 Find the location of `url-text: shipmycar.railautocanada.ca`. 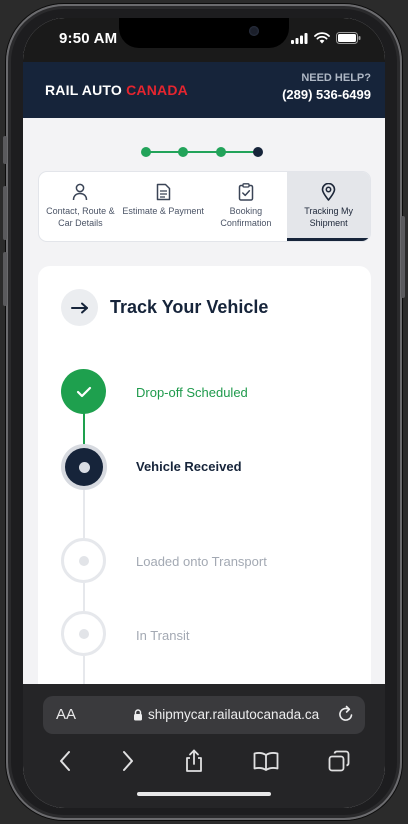

url-text: shipmycar.railautocanada.ca is located at coordinates (234, 714).